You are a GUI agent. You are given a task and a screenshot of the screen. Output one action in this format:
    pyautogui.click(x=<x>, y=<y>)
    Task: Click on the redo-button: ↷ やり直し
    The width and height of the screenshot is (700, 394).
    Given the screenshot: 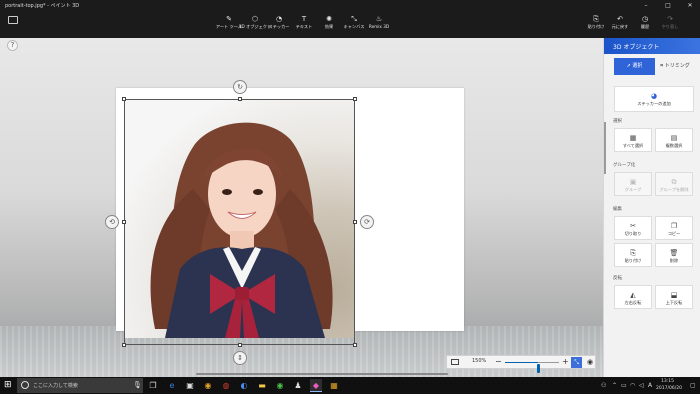 What is the action you would take?
    pyautogui.click(x=670, y=25)
    